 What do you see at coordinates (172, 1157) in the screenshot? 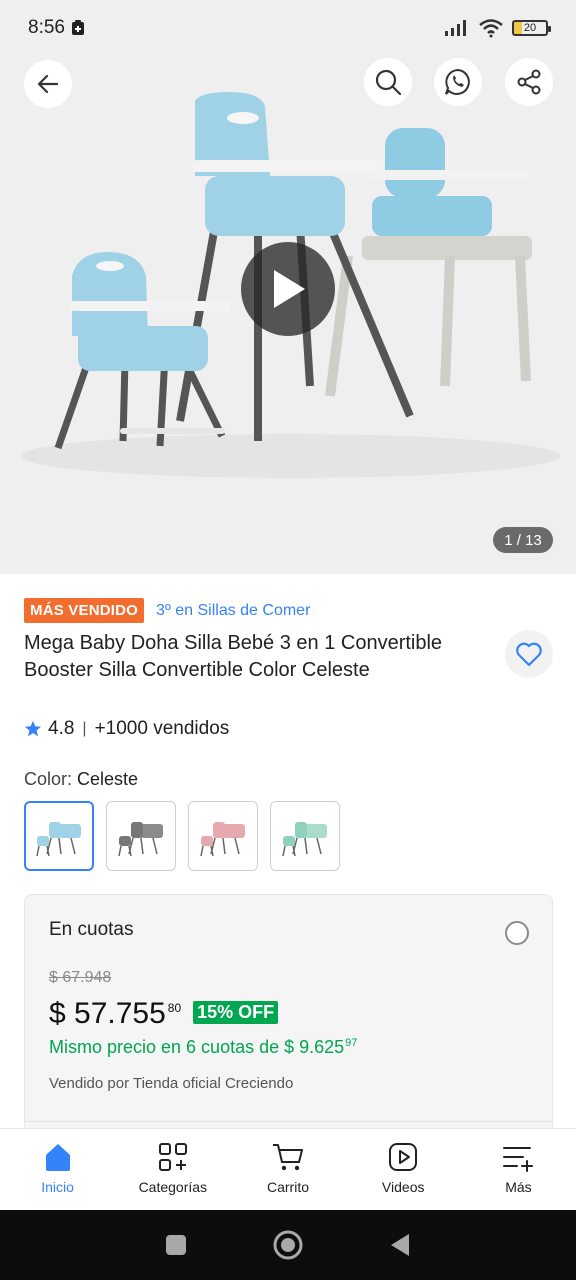
I see `categories-icon` at bounding box center [172, 1157].